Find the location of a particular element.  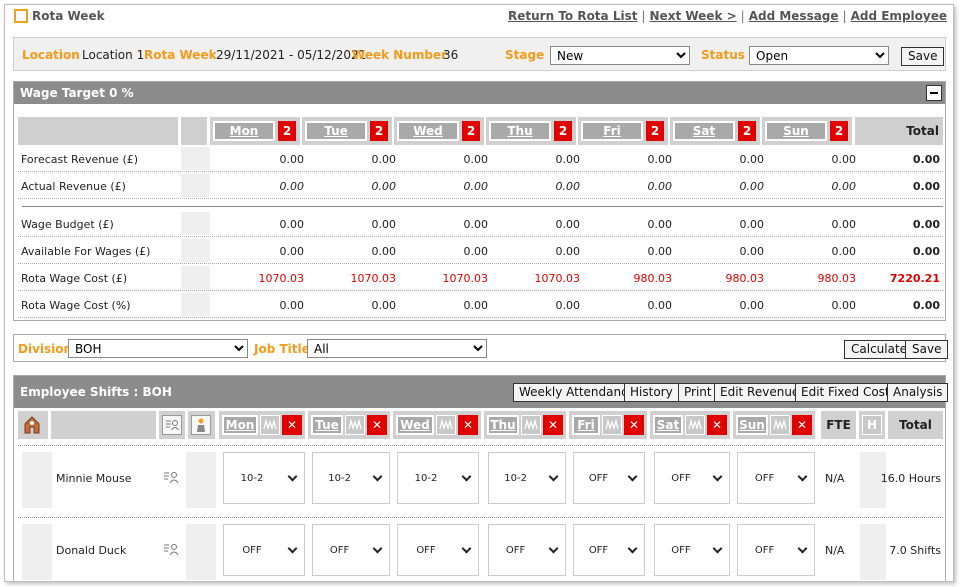

wage-day-button: Tue is located at coordinates (336, 131).